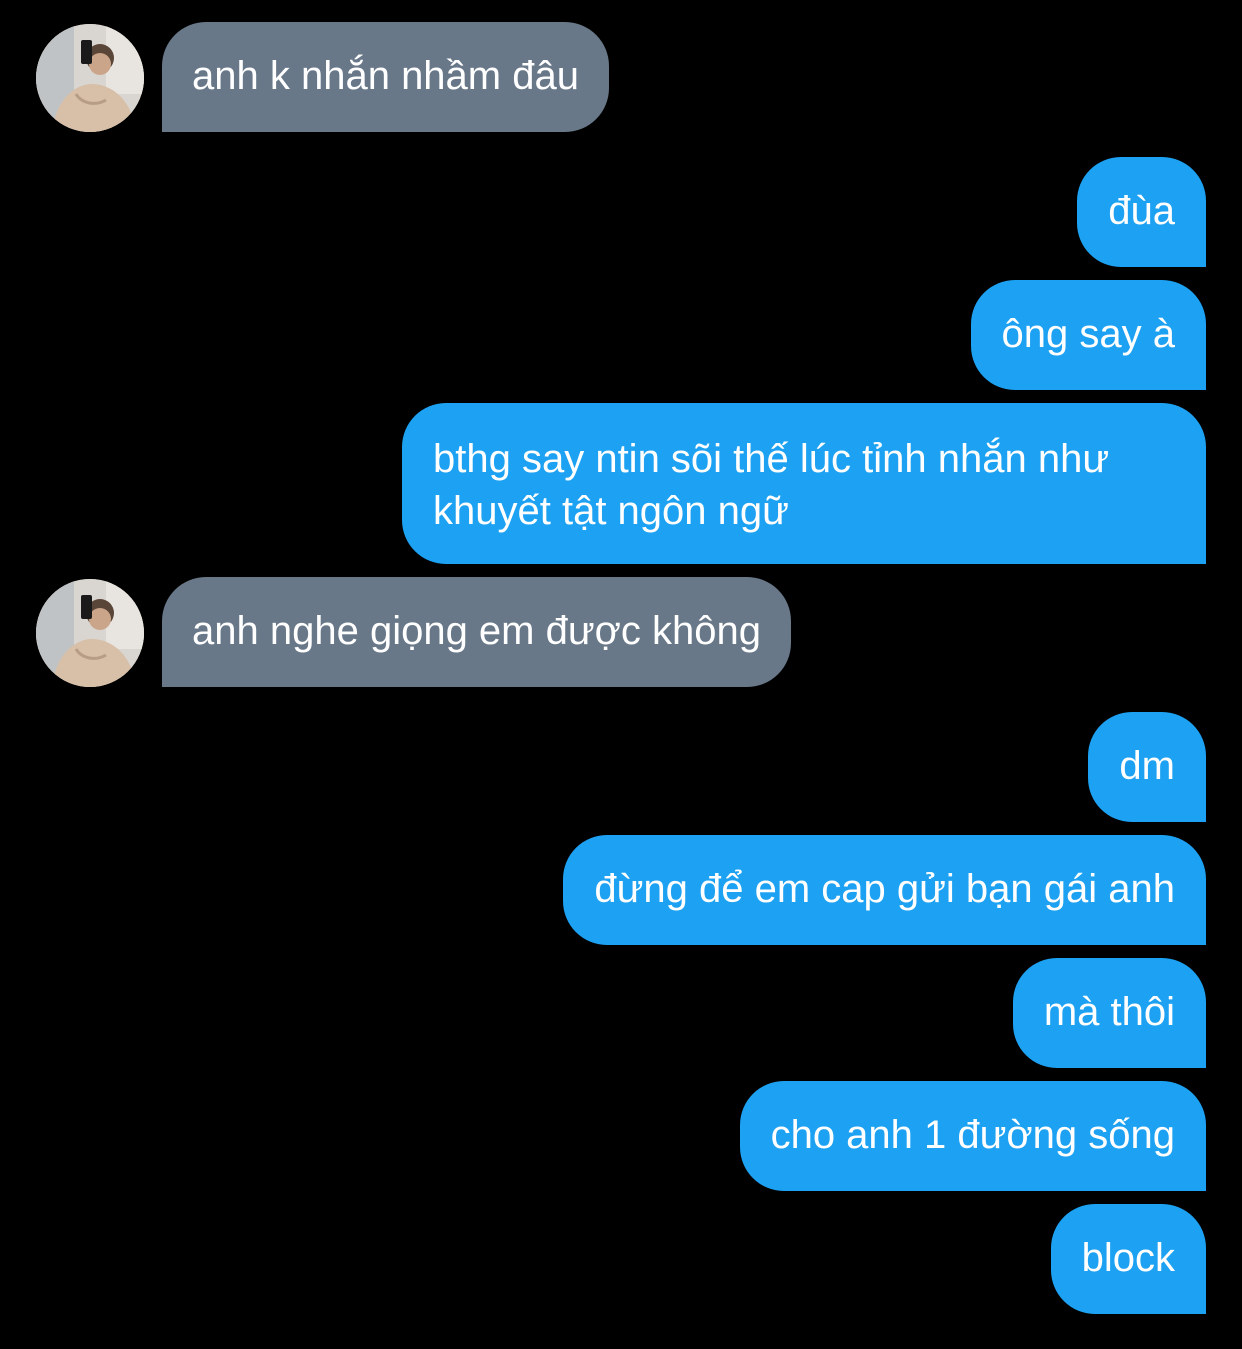  Describe the element at coordinates (1147, 767) in the screenshot. I see `message-bubble-outgoing: dm` at that location.